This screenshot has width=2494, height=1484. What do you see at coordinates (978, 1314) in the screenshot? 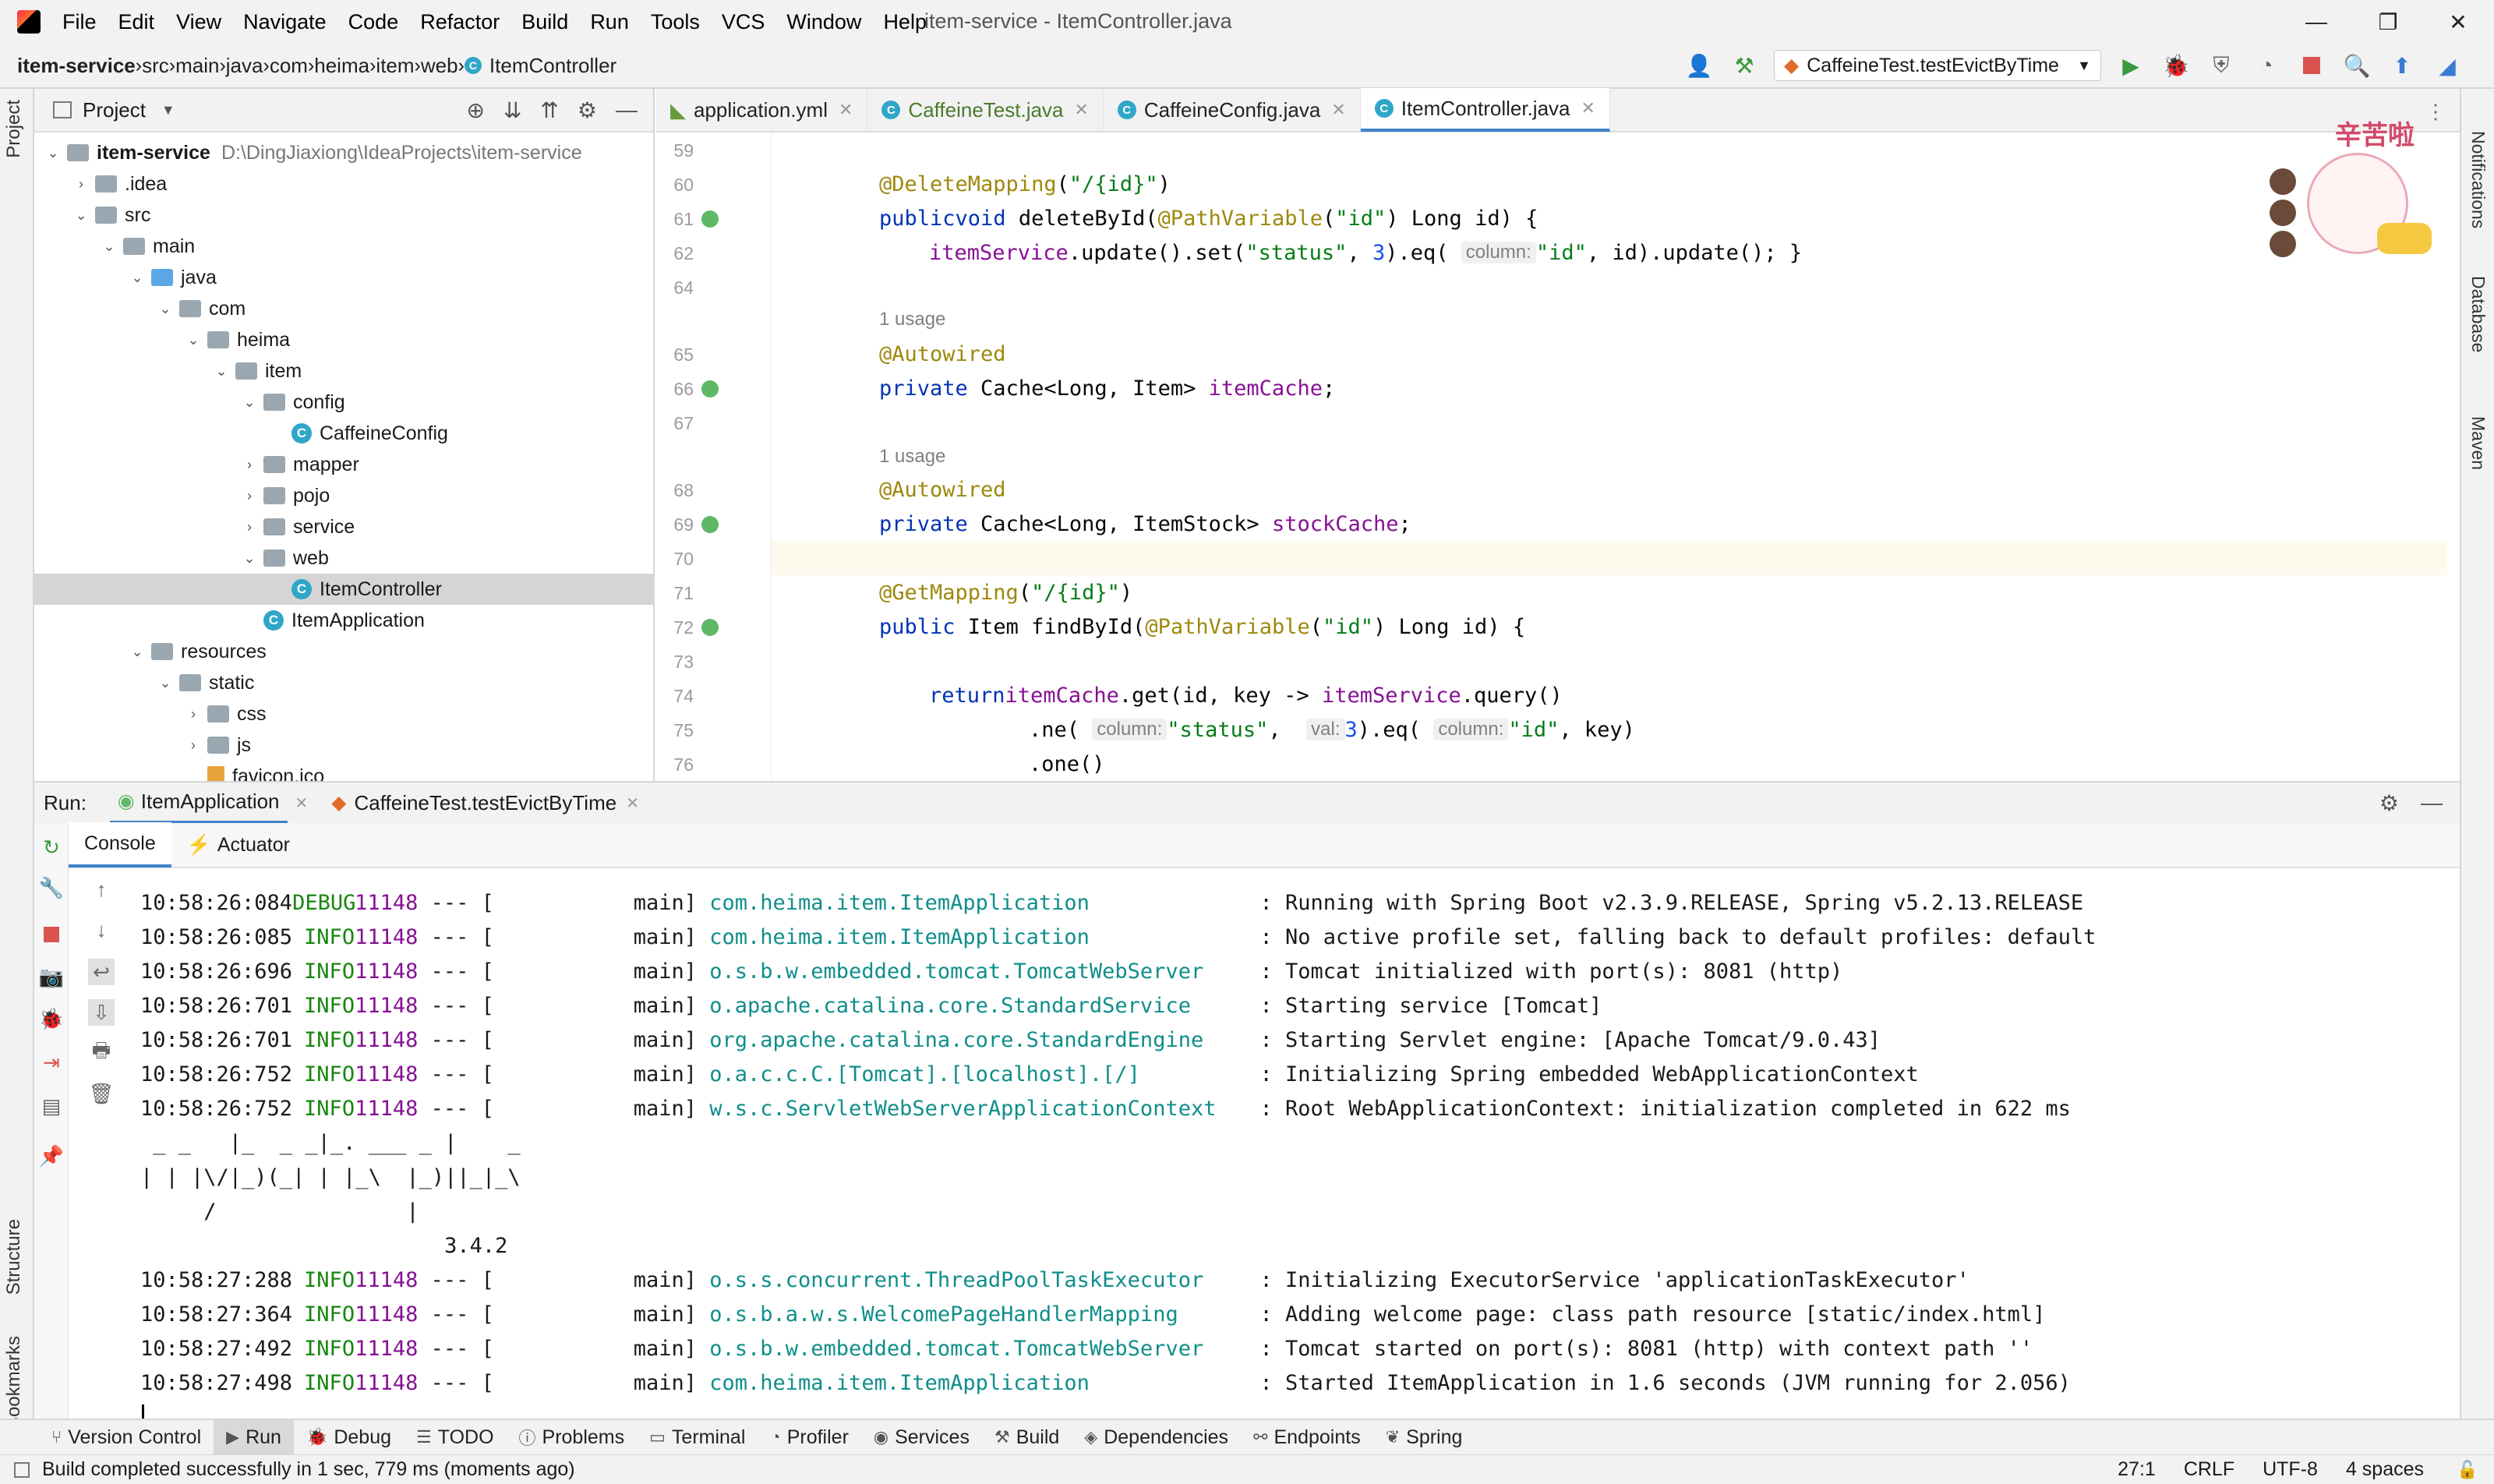
I see `log-logger: o.s.b.a.w.s.WelcomePageHandlerMapping` at bounding box center [978, 1314].